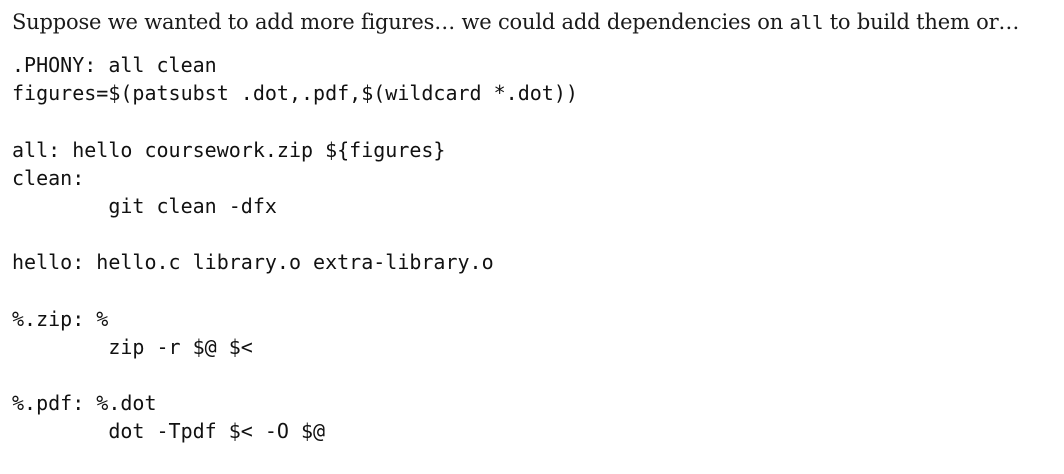  Describe the element at coordinates (84, 403) in the screenshot. I see `code-line: %.pdf: %.dot` at that location.